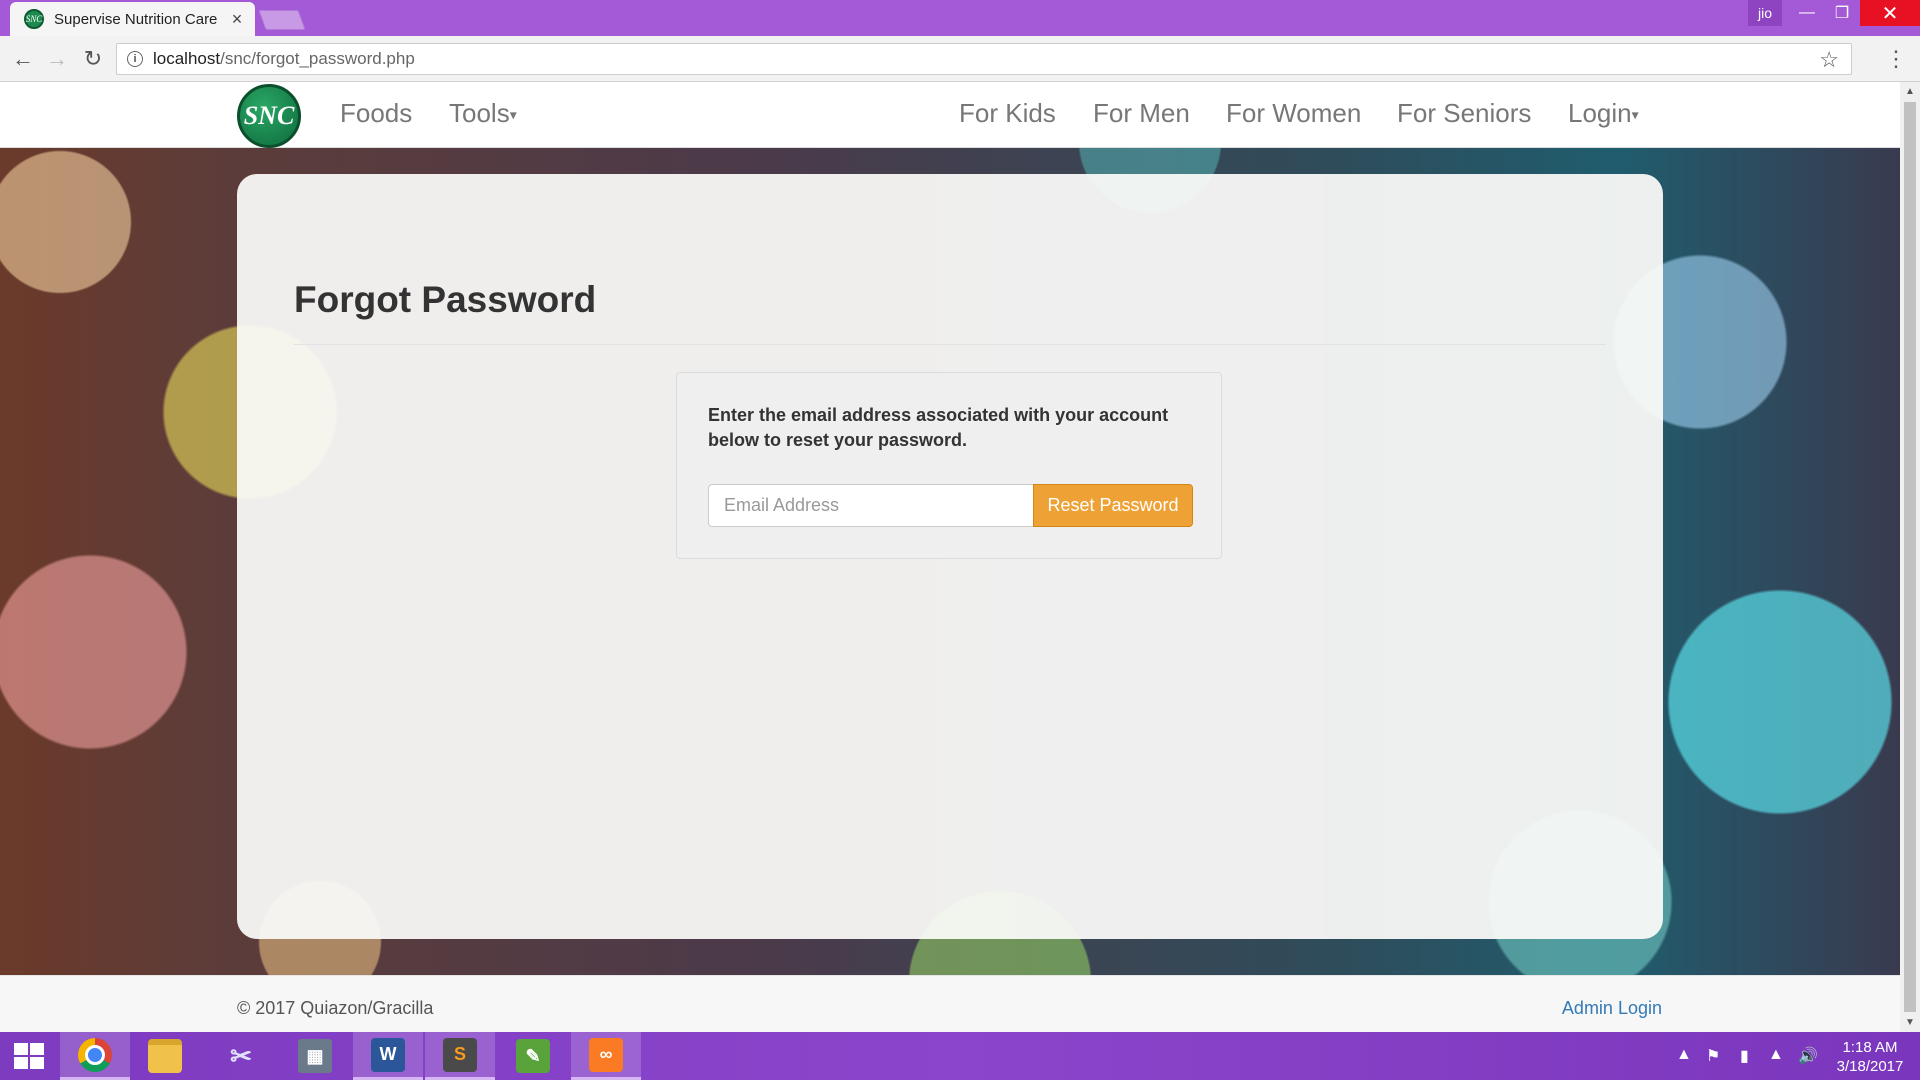  Describe the element at coordinates (317, 58) in the screenshot. I see `url-path: /snc/forgot_password.php` at that location.